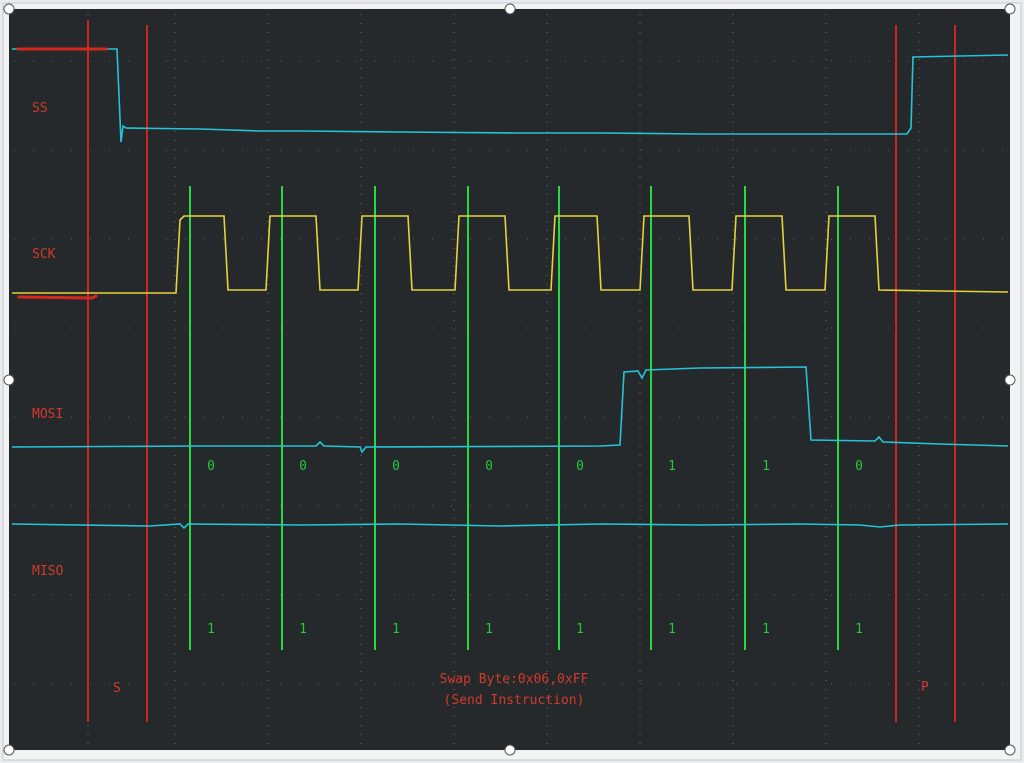  Describe the element at coordinates (44, 254) in the screenshot. I see `sck-label: SCK` at that location.